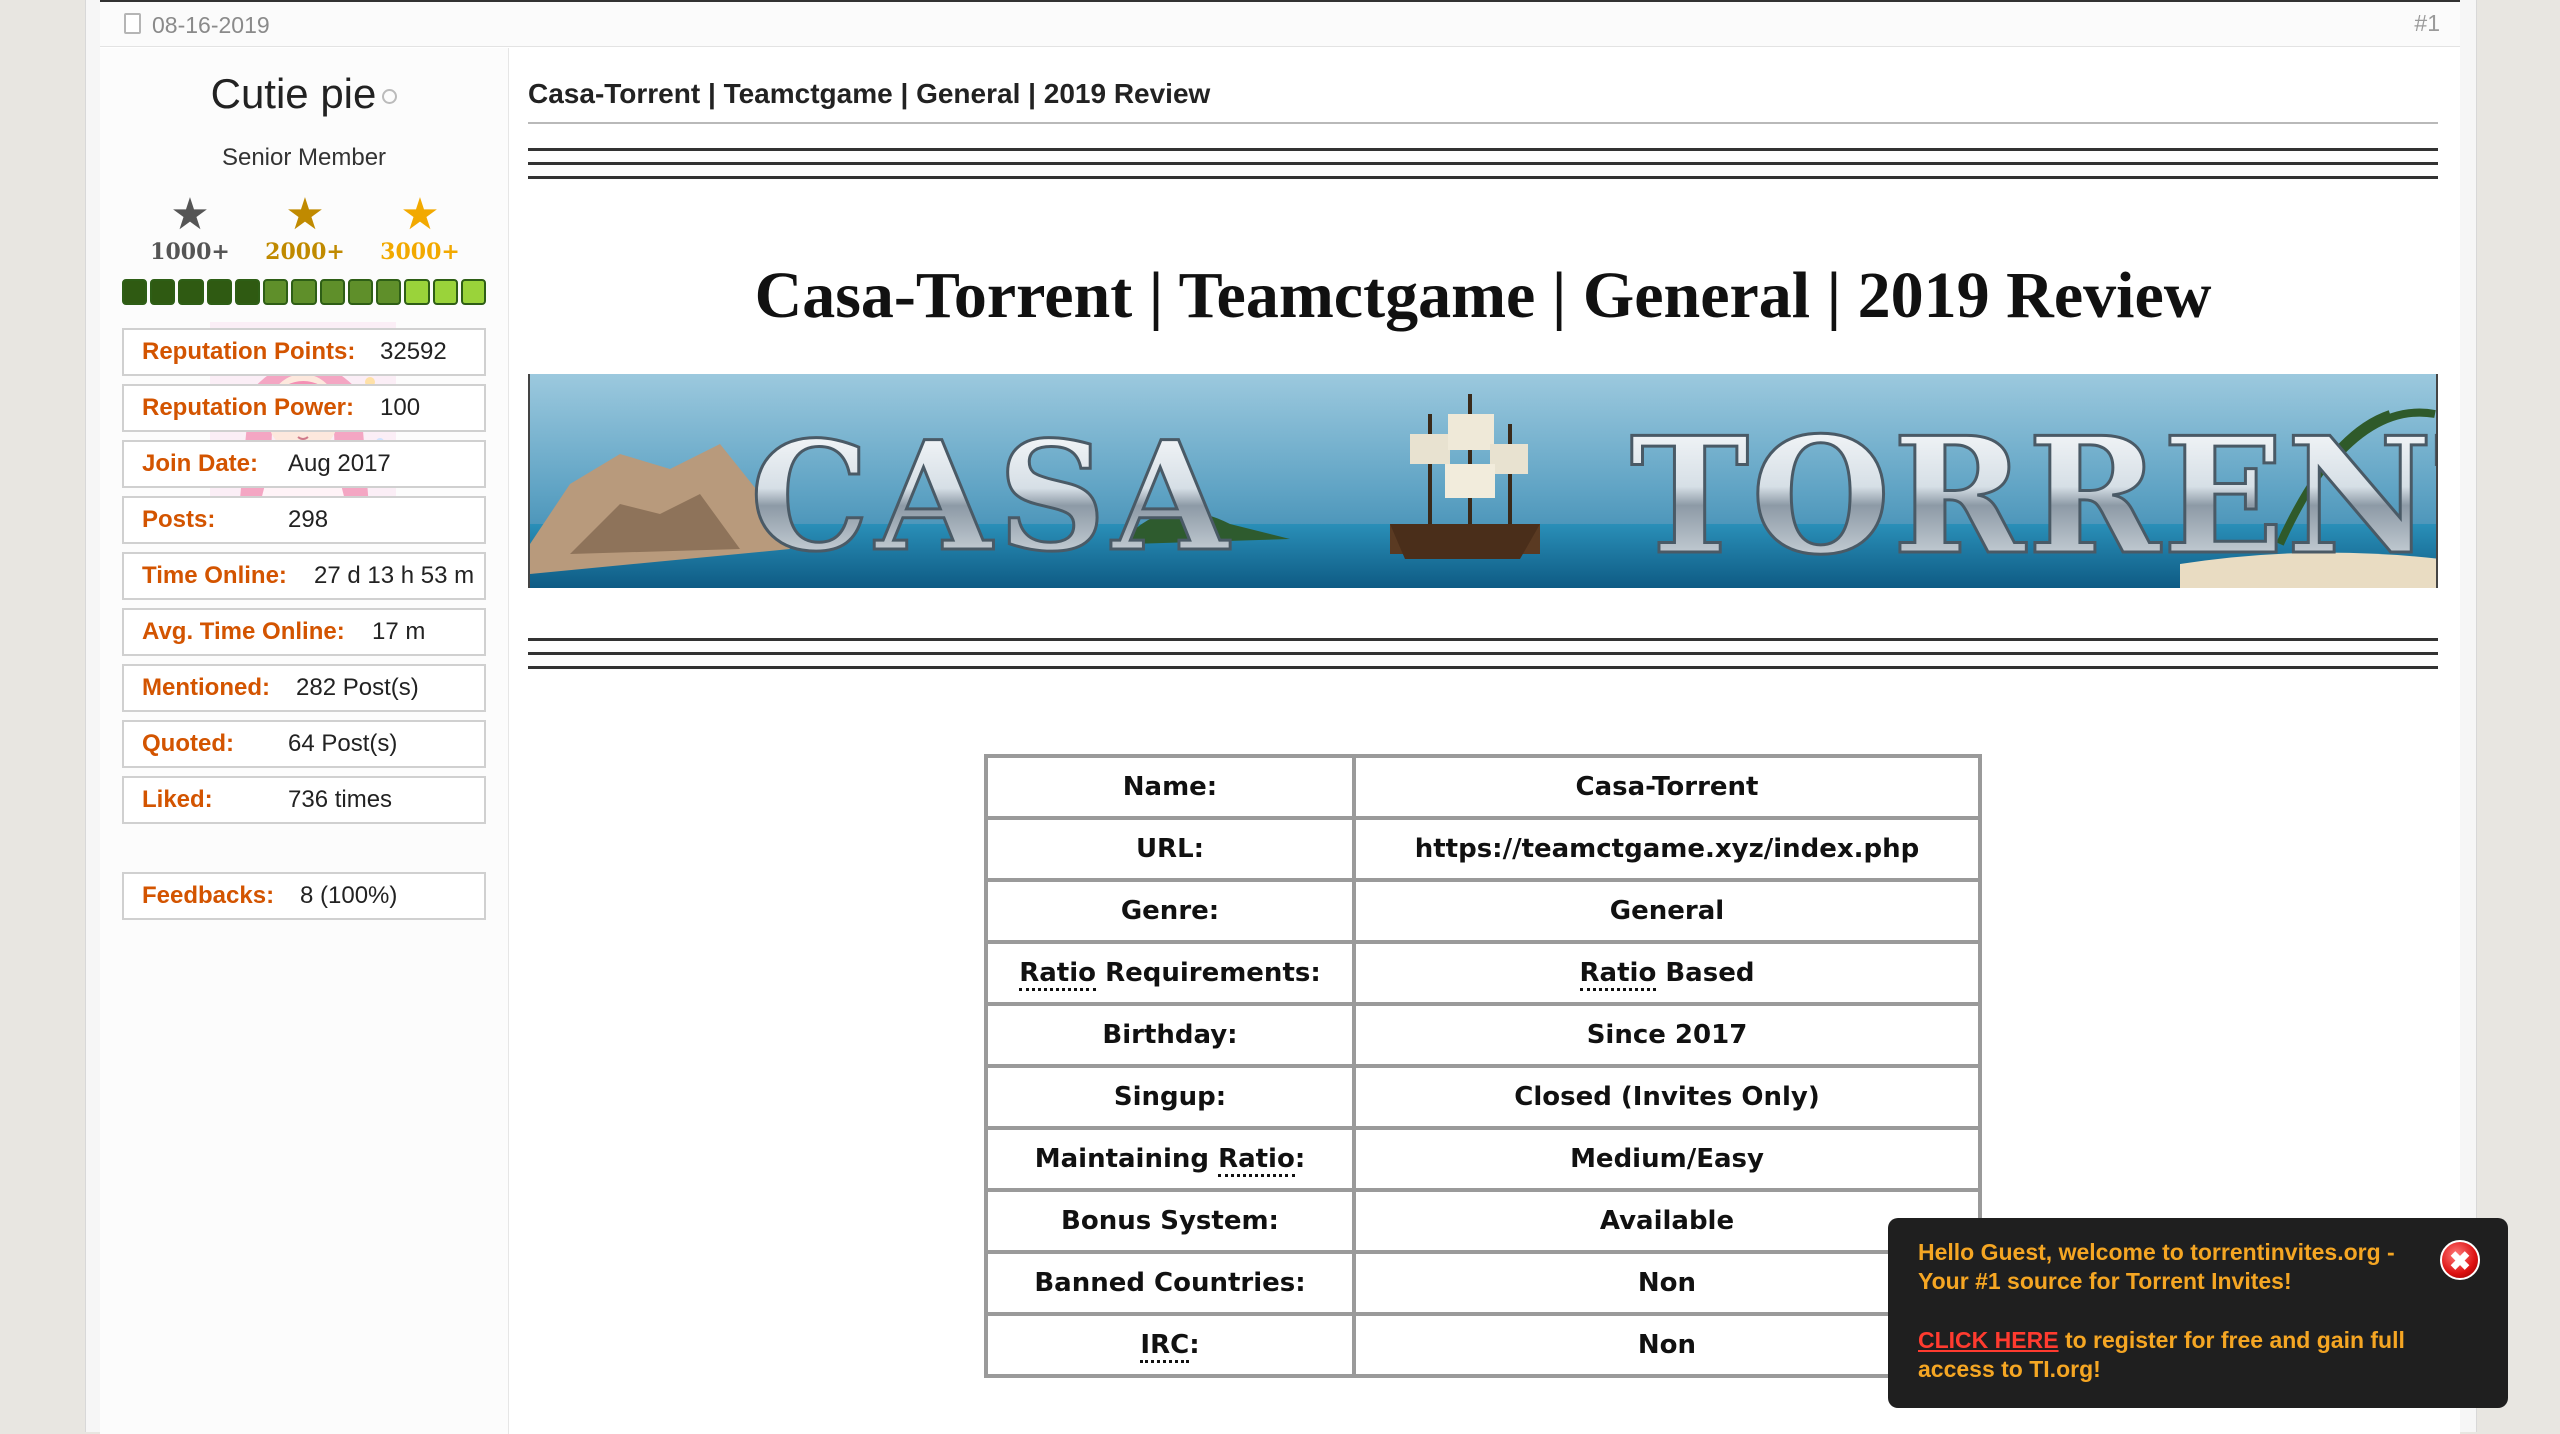  What do you see at coordinates (214, 575) in the screenshot?
I see `stat-label: Time Online:` at bounding box center [214, 575].